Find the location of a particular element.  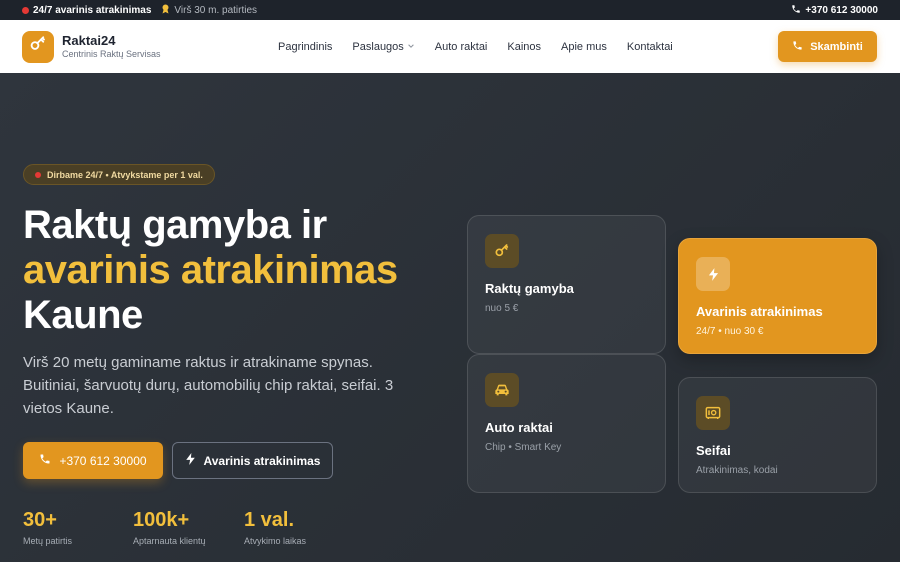

brand: Raktai24 Centrinis Raktų Servisas is located at coordinates (111, 46).